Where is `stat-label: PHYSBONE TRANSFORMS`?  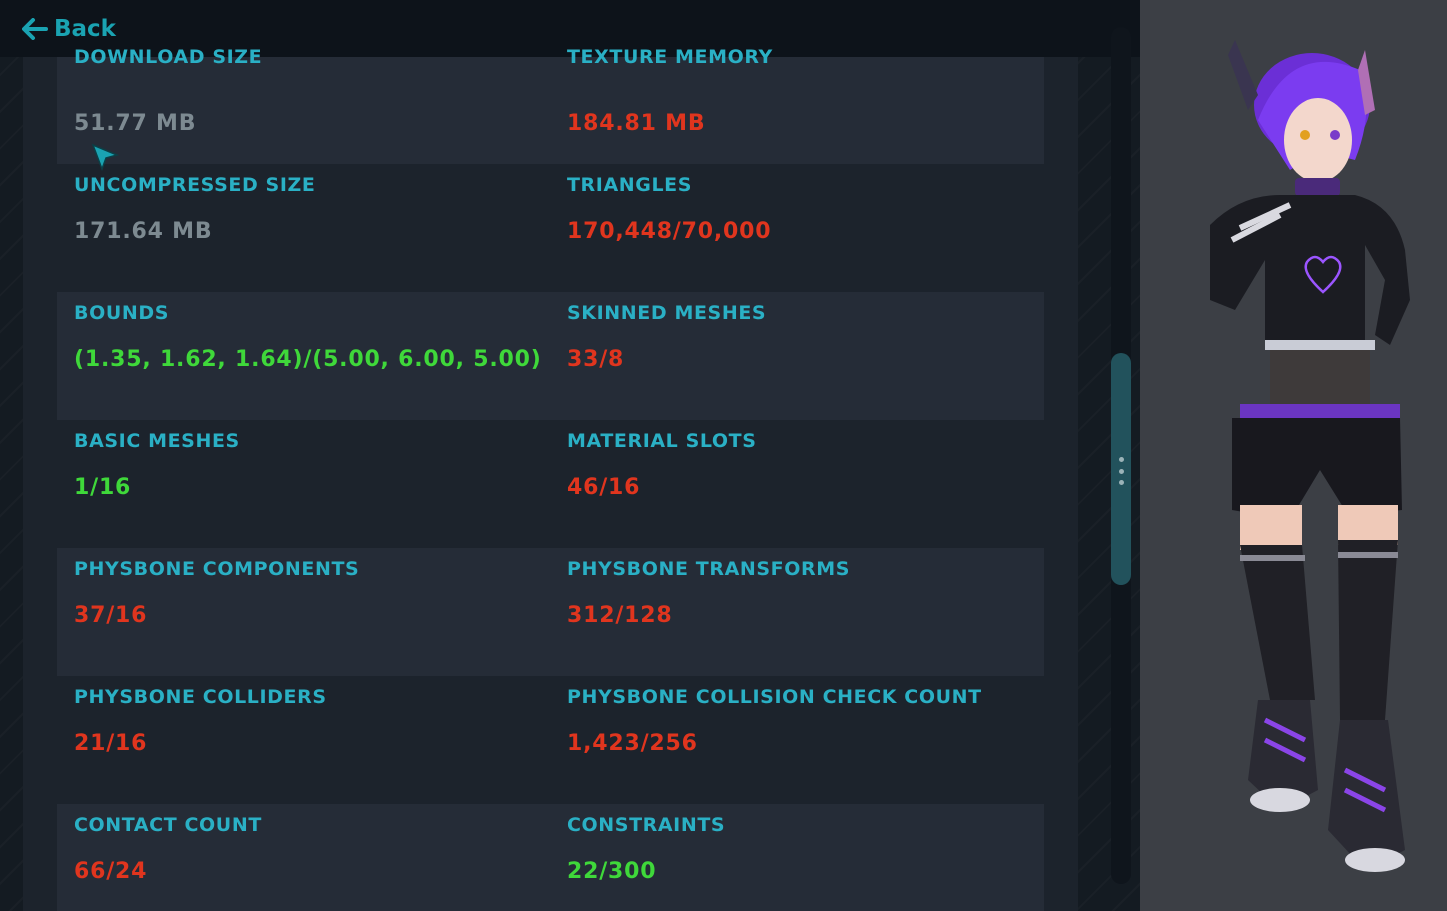 stat-label: PHYSBONE TRANSFORMS is located at coordinates (709, 569).